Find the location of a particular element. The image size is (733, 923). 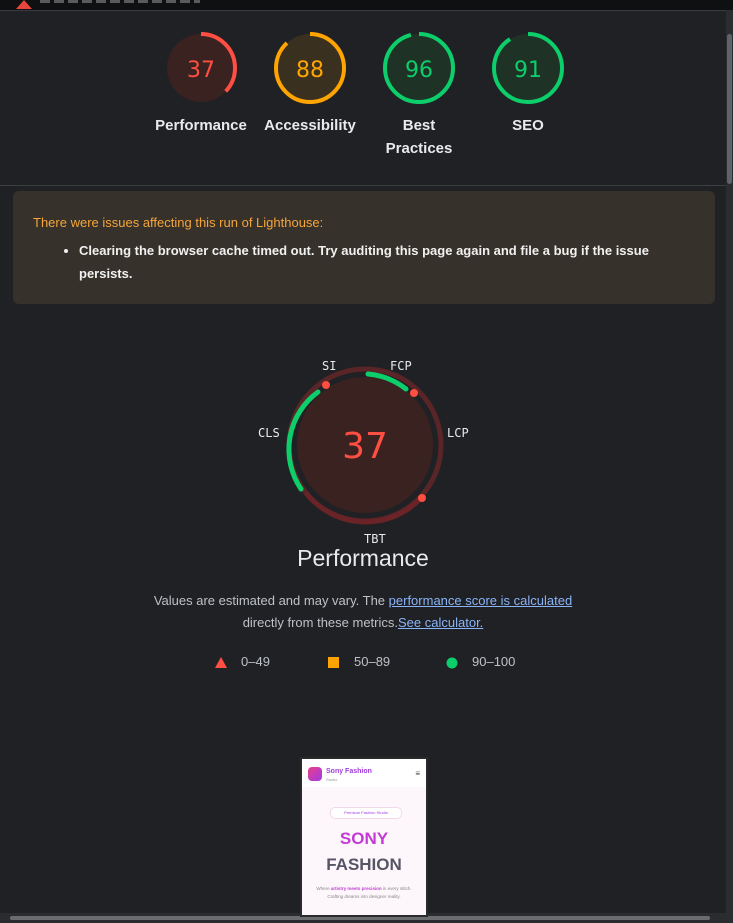

gauge-performance: 37 Performance is located at coordinates (201, 83).